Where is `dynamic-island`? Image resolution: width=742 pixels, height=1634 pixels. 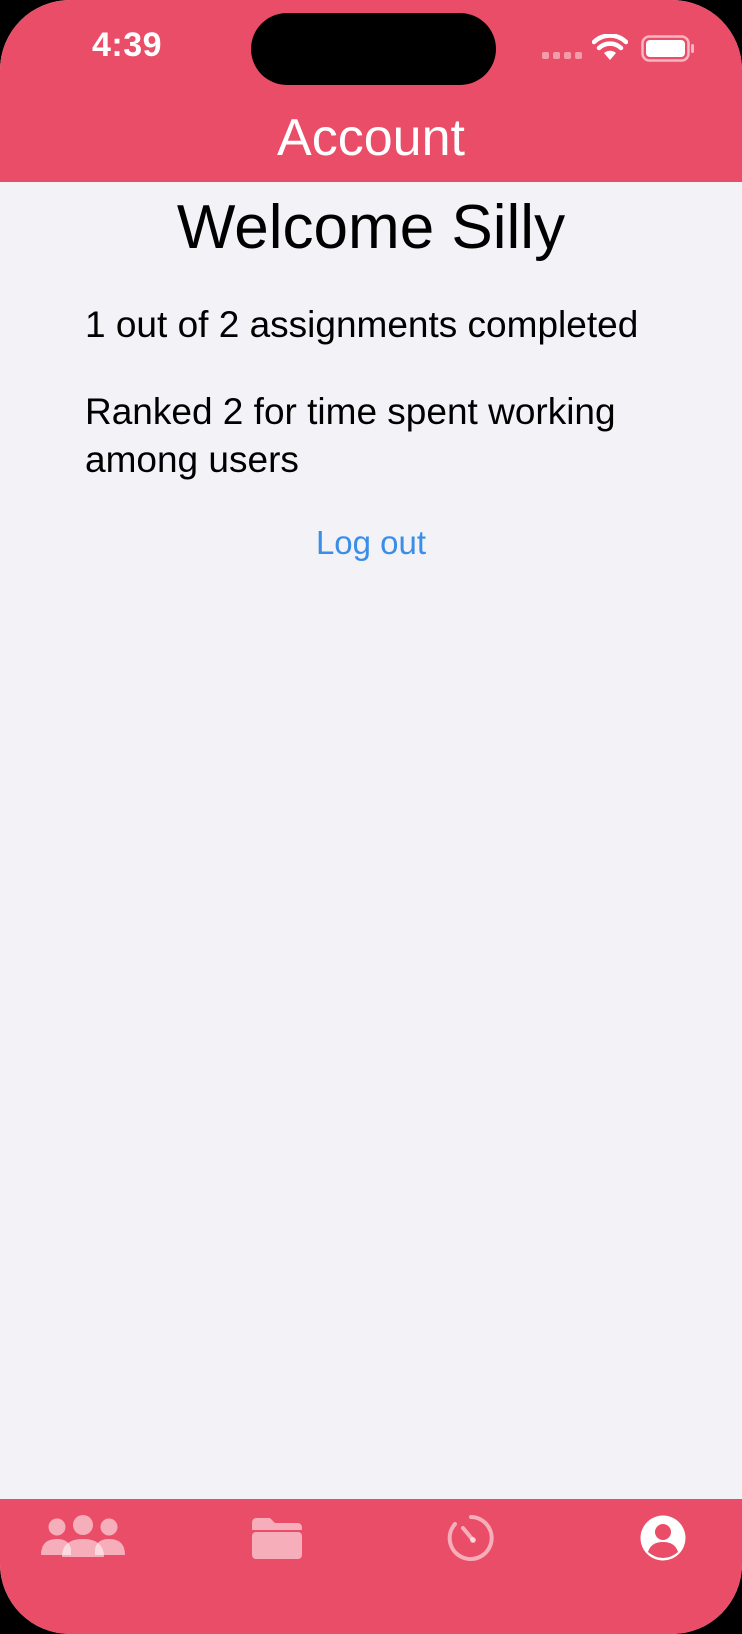 dynamic-island is located at coordinates (373, 49).